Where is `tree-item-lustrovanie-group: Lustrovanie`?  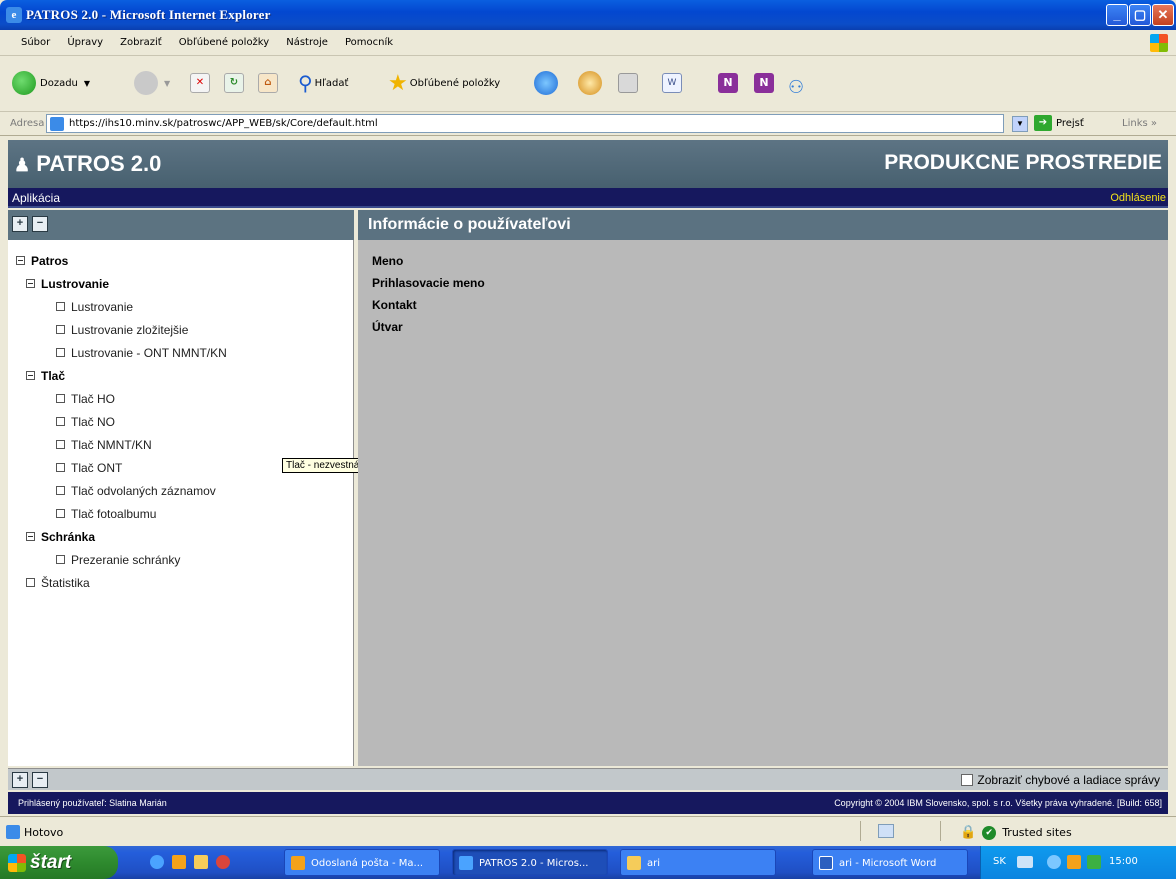 tree-item-lustrovanie-group: Lustrovanie is located at coordinates (181, 284).